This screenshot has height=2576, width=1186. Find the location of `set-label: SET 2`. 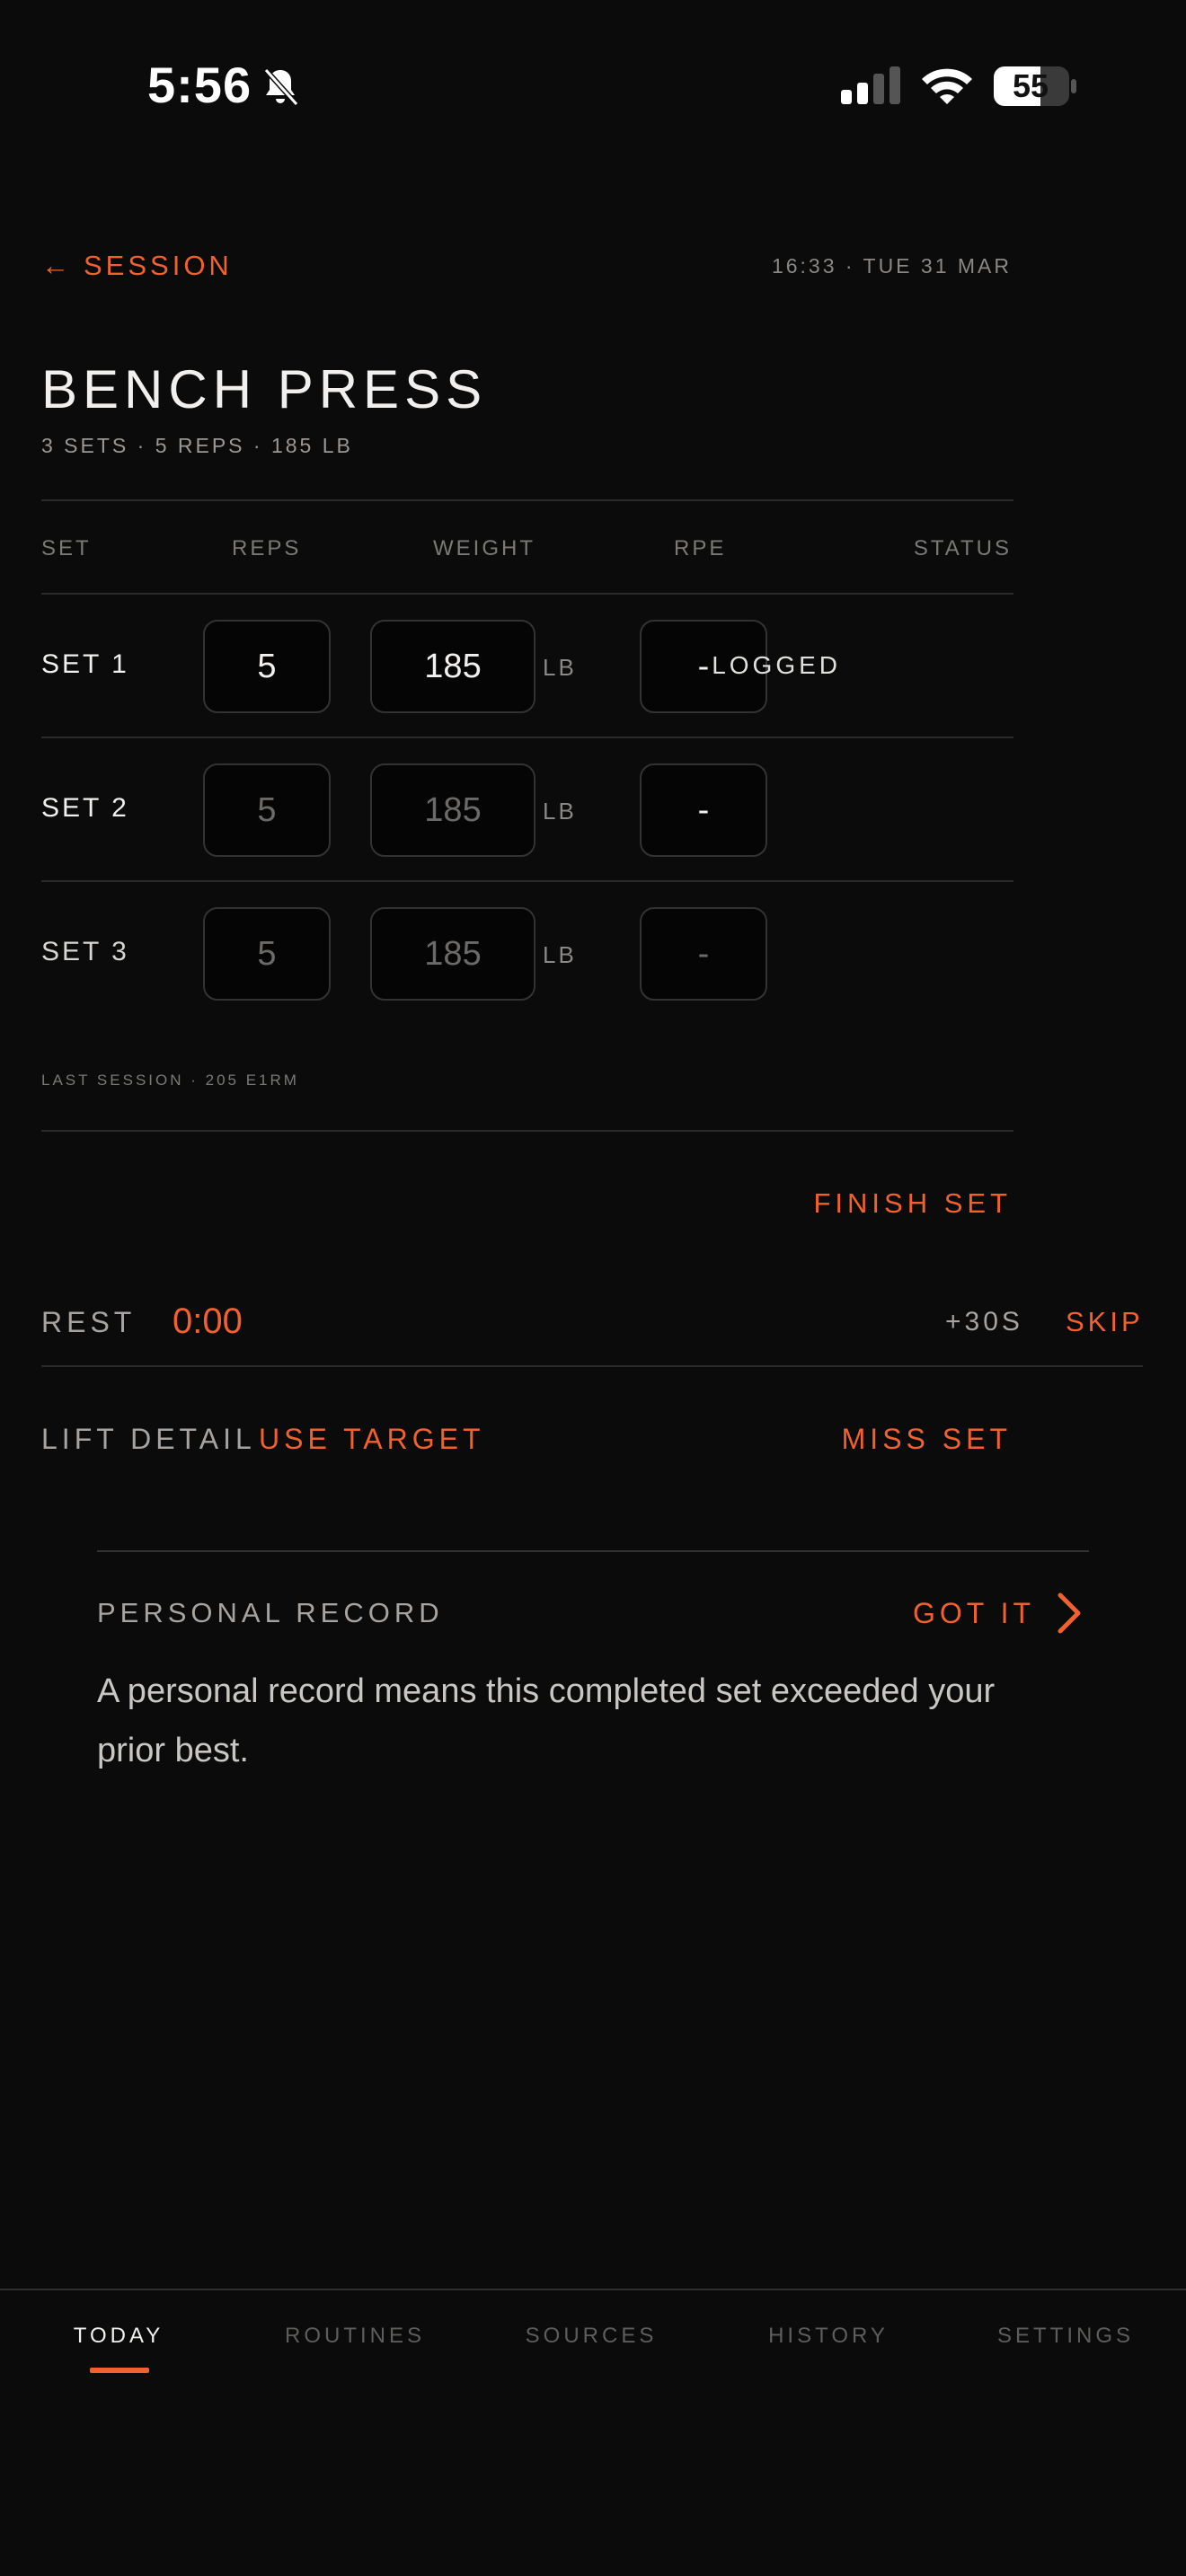

set-label: SET 2 is located at coordinates (85, 808).